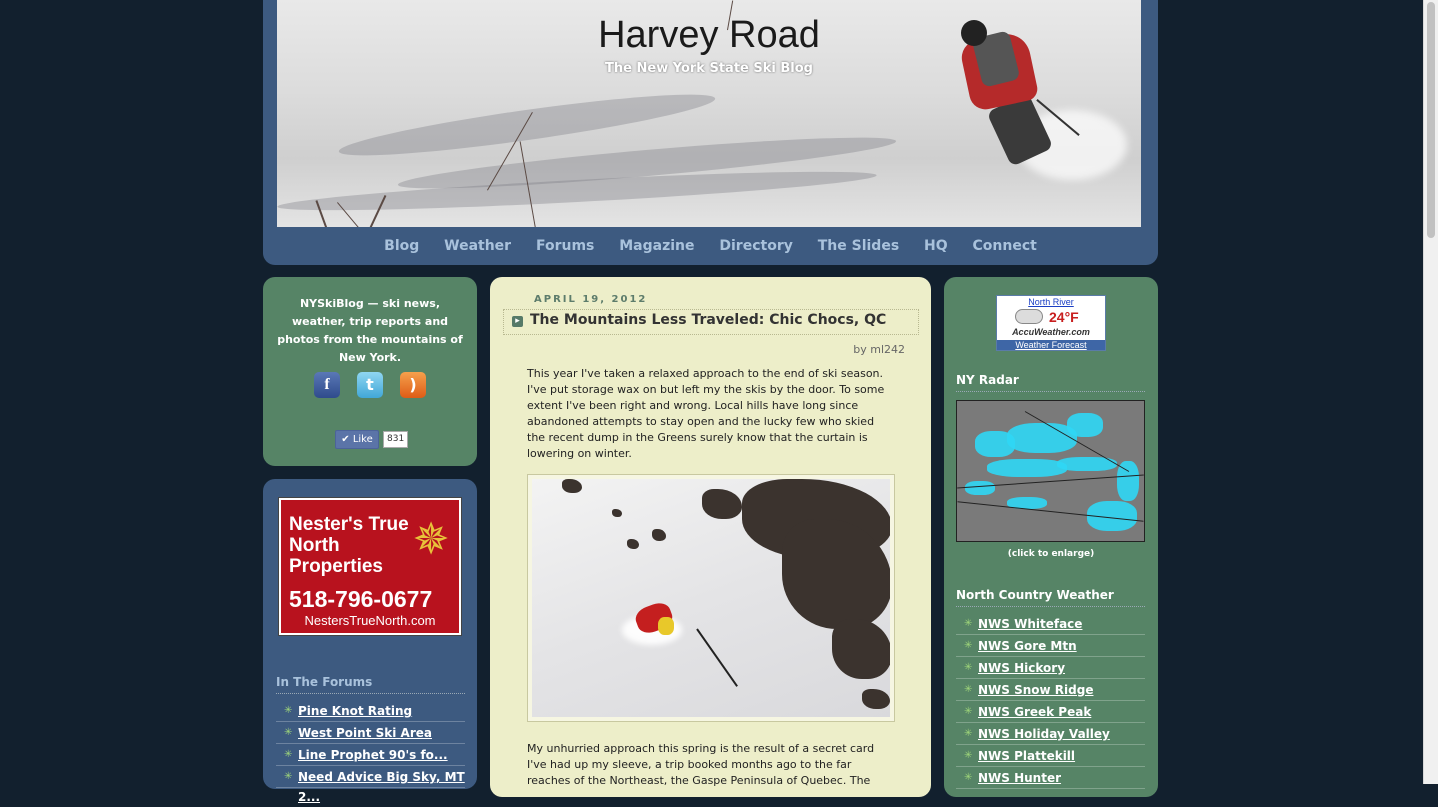  I want to click on nav-directory: Directory, so click(755, 246).